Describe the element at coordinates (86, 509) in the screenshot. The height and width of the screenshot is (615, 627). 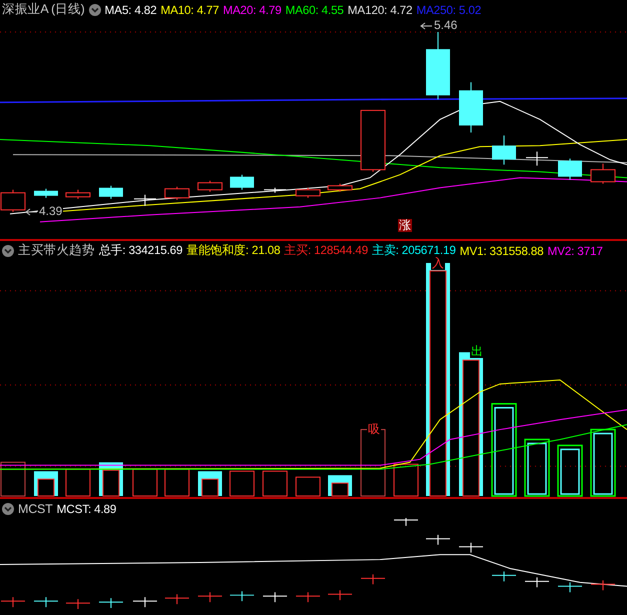
I see `indicator-value: MCST: 4.89` at that location.